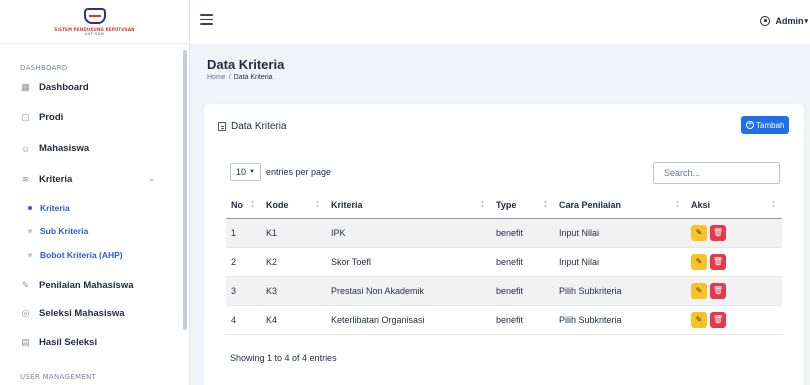 This screenshot has width=810, height=385. I want to click on cell-no: 1, so click(243, 233).